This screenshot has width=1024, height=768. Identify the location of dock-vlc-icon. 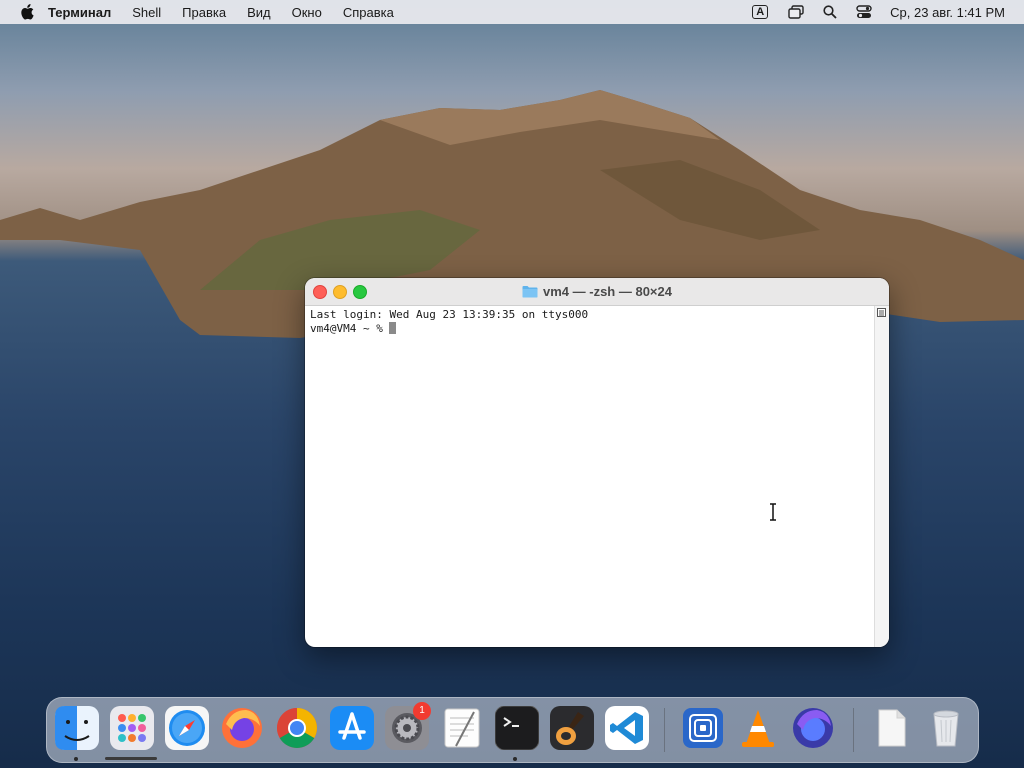
(758, 728).